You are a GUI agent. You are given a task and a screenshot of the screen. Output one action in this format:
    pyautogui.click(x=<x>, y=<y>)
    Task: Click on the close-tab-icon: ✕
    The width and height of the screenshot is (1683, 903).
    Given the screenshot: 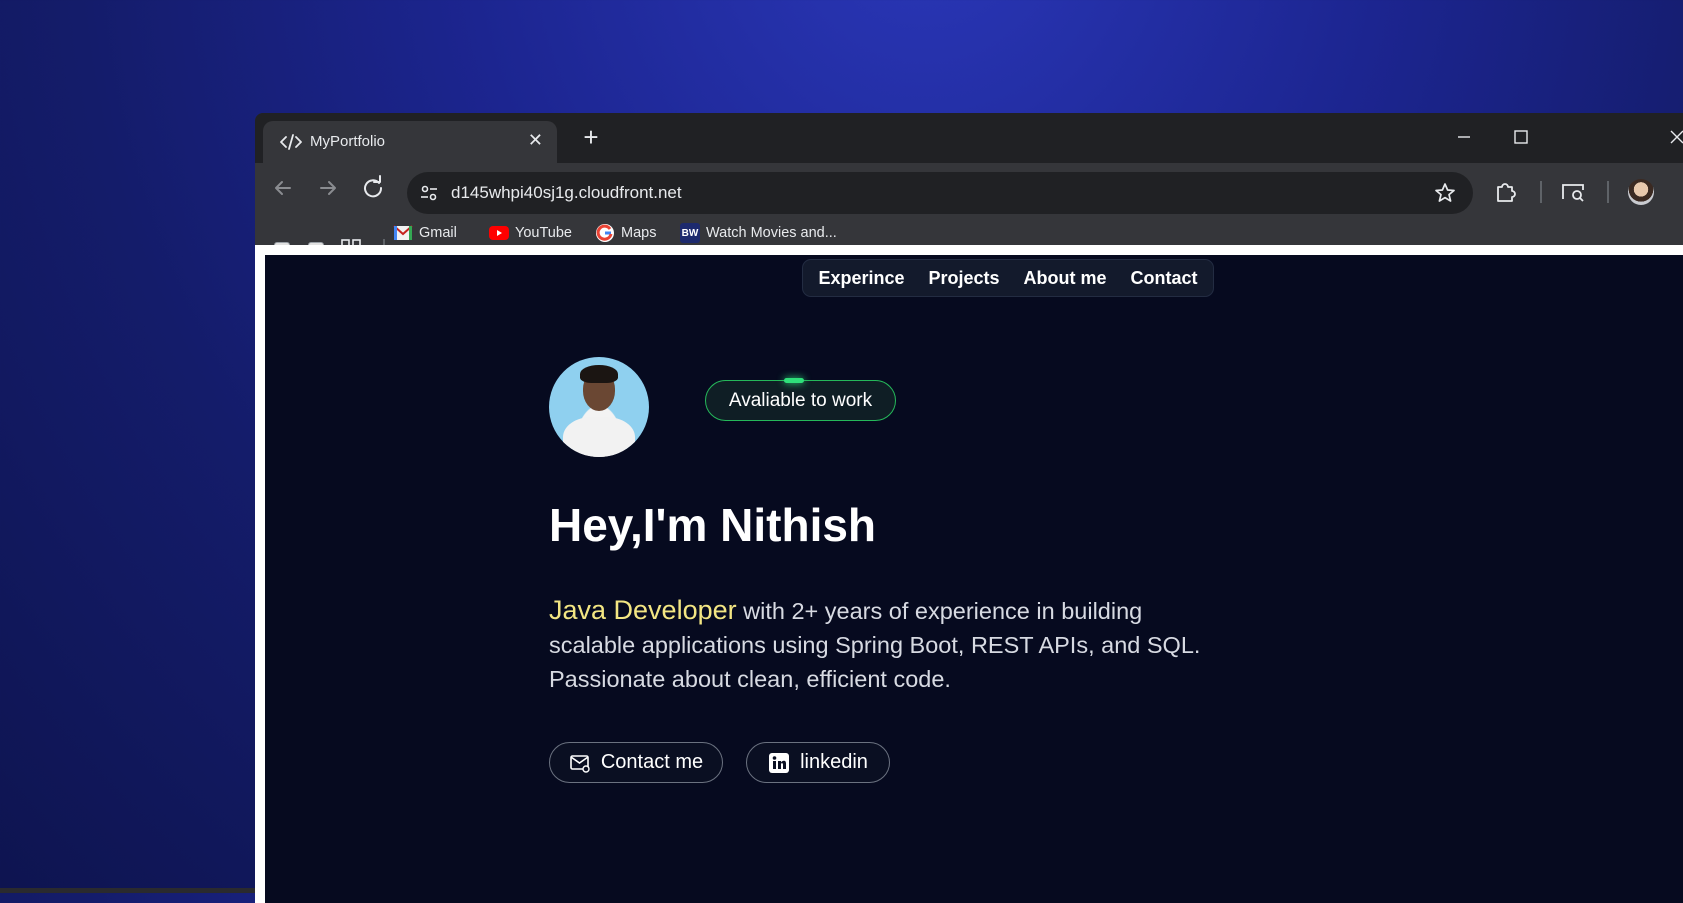 What is the action you would take?
    pyautogui.click(x=535, y=140)
    